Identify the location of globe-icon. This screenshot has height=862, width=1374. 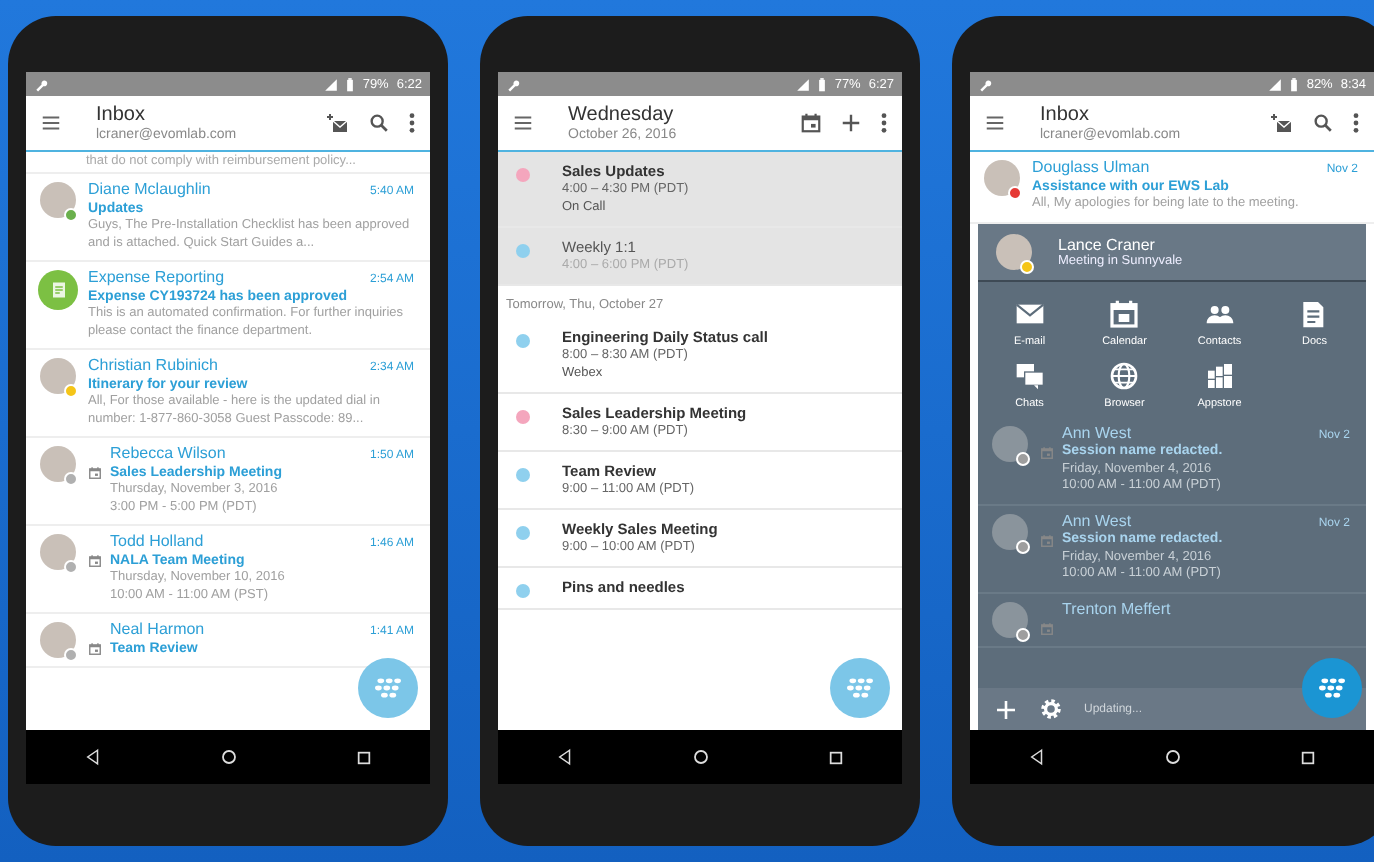
(1124, 375).